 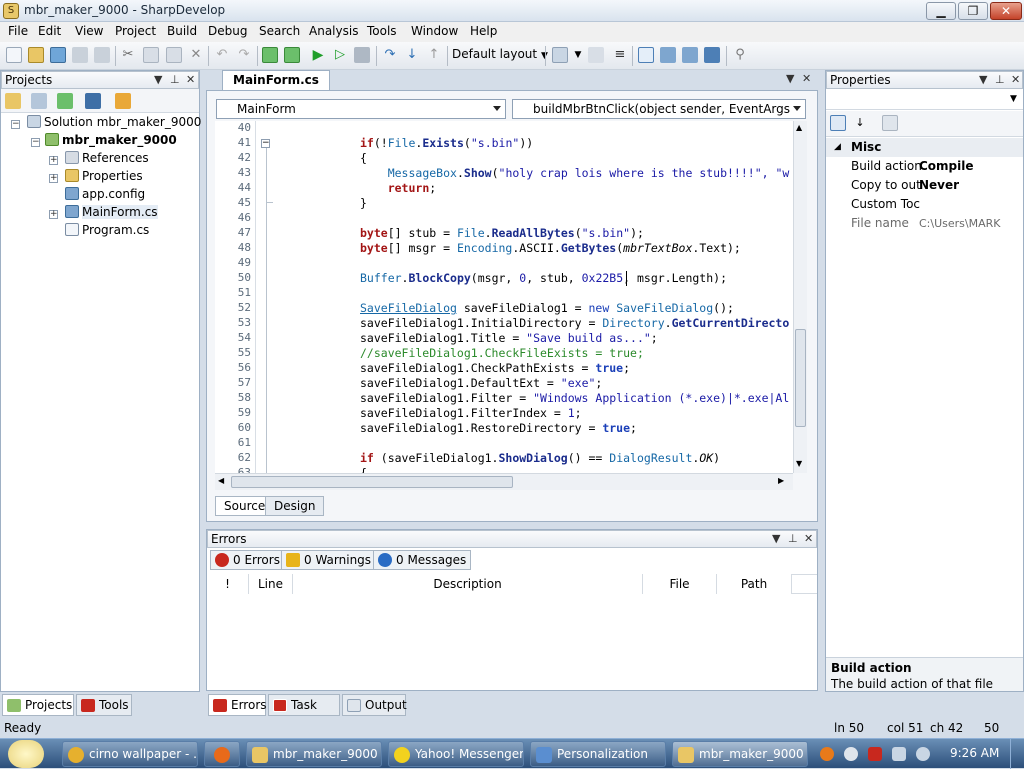 What do you see at coordinates (620, 55) in the screenshot?
I see `indent-icon: ≡` at bounding box center [620, 55].